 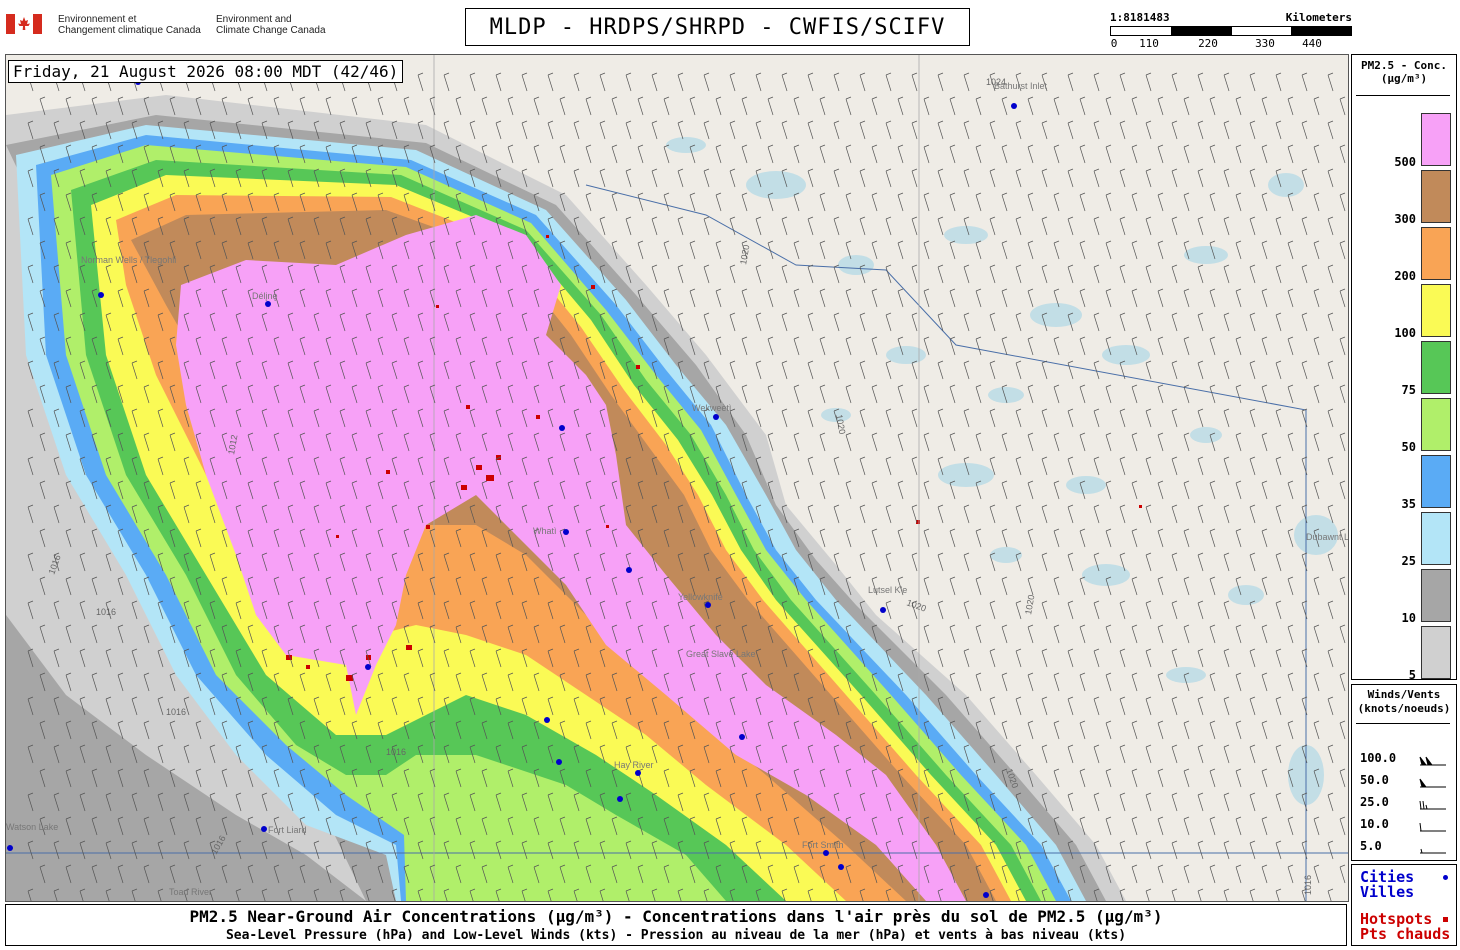 I want to click on place-label-fort-smith: Fort Smith, so click(x=823, y=845).